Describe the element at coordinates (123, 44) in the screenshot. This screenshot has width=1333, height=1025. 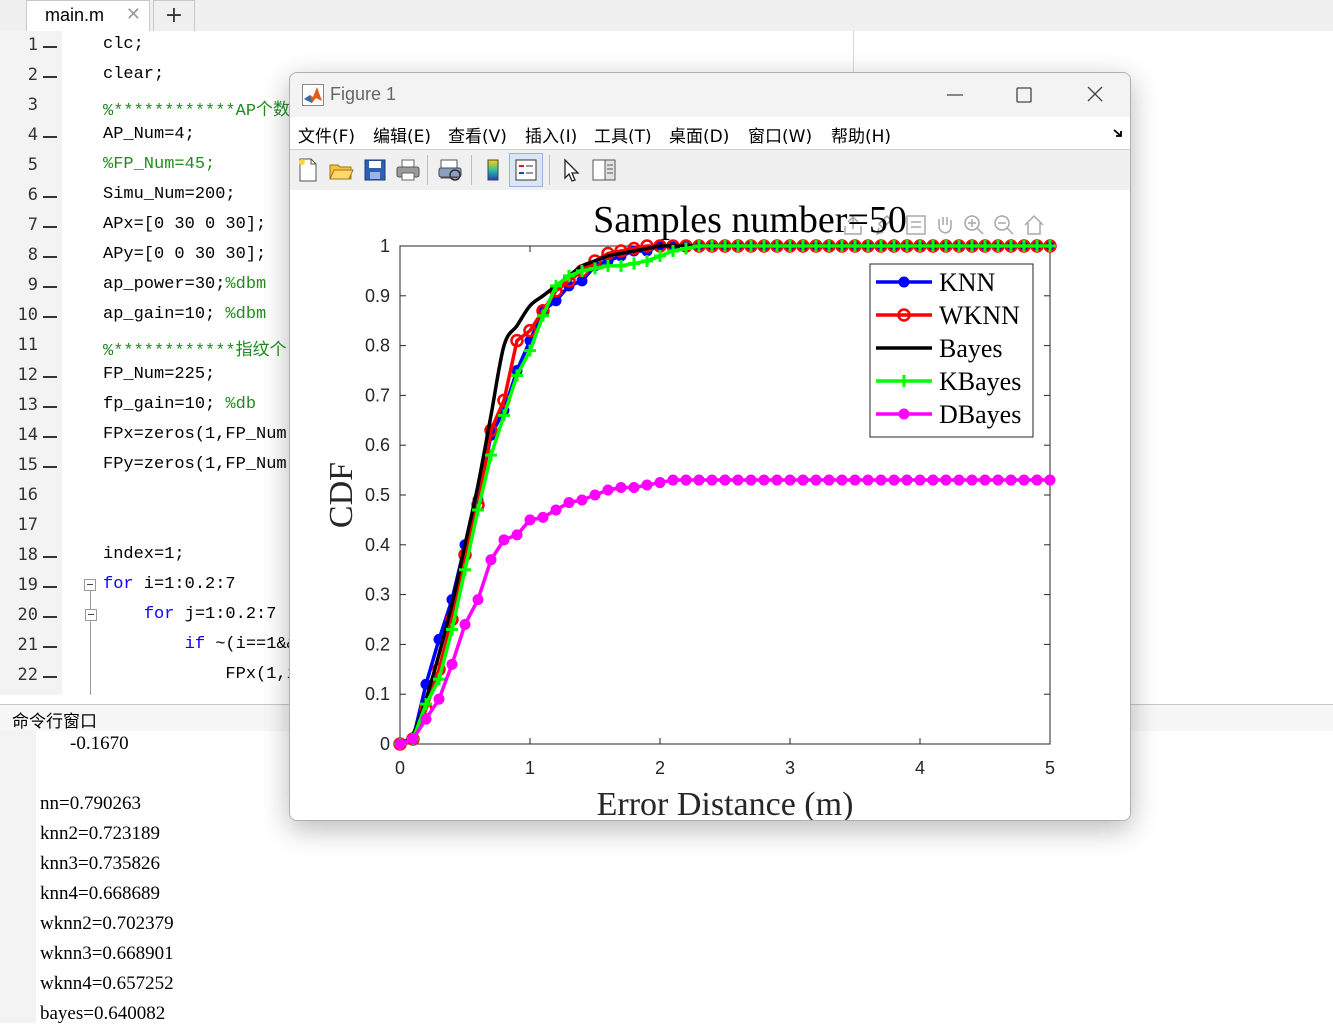
I see `code-line: clc;` at that location.